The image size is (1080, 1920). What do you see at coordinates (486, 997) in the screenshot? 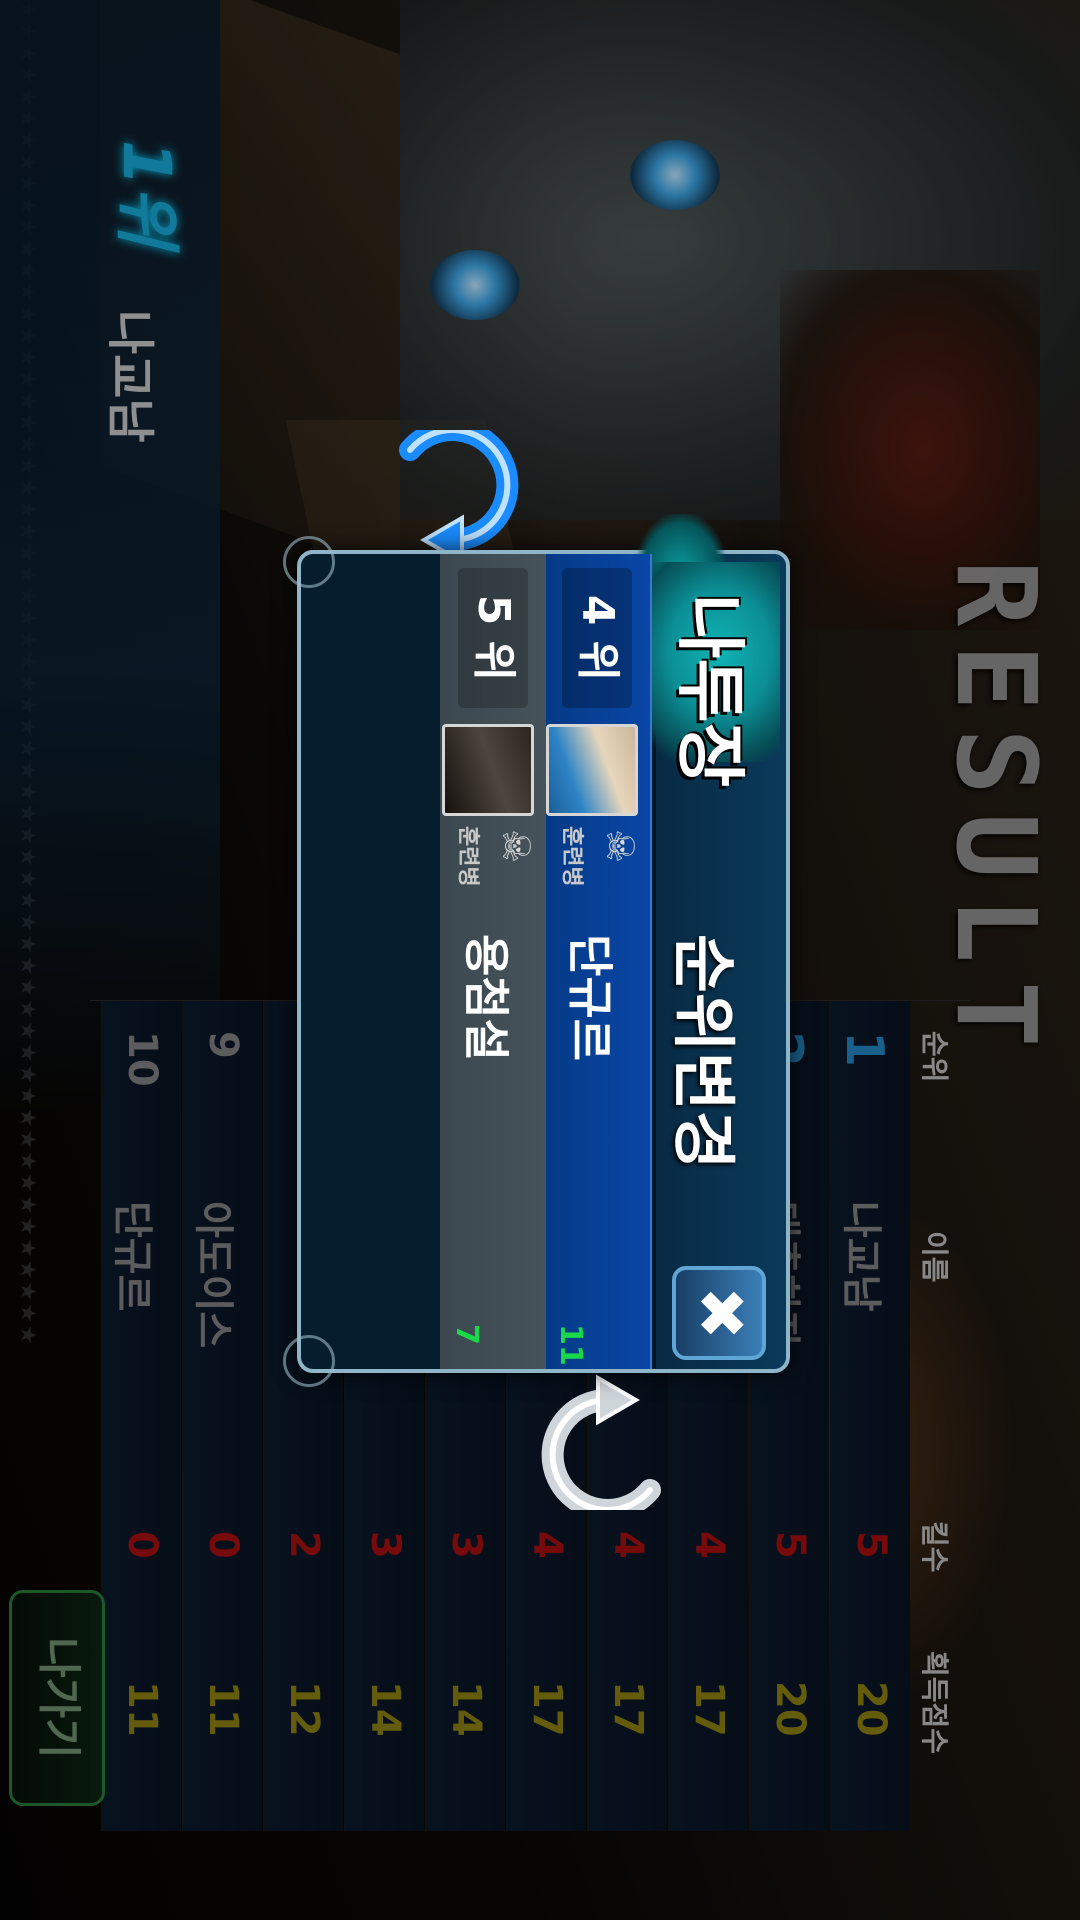
I see `player-name: 용첨설` at bounding box center [486, 997].